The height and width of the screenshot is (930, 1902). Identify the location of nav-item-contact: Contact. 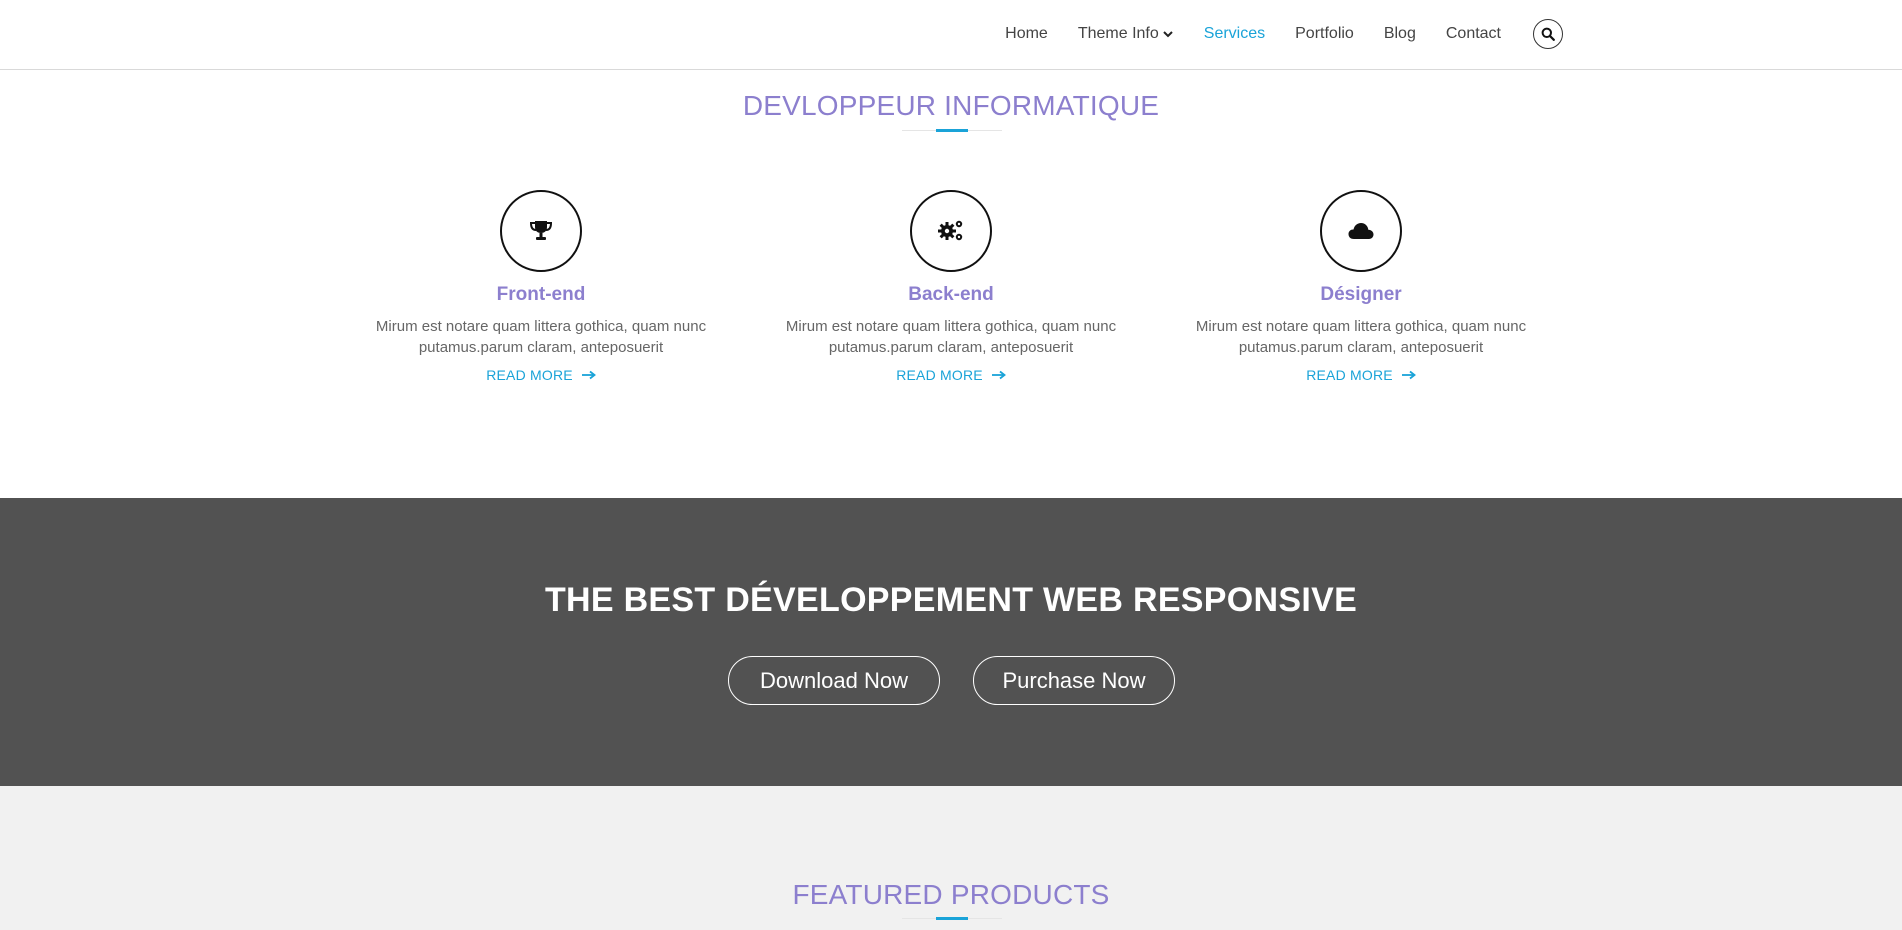
(1473, 34).